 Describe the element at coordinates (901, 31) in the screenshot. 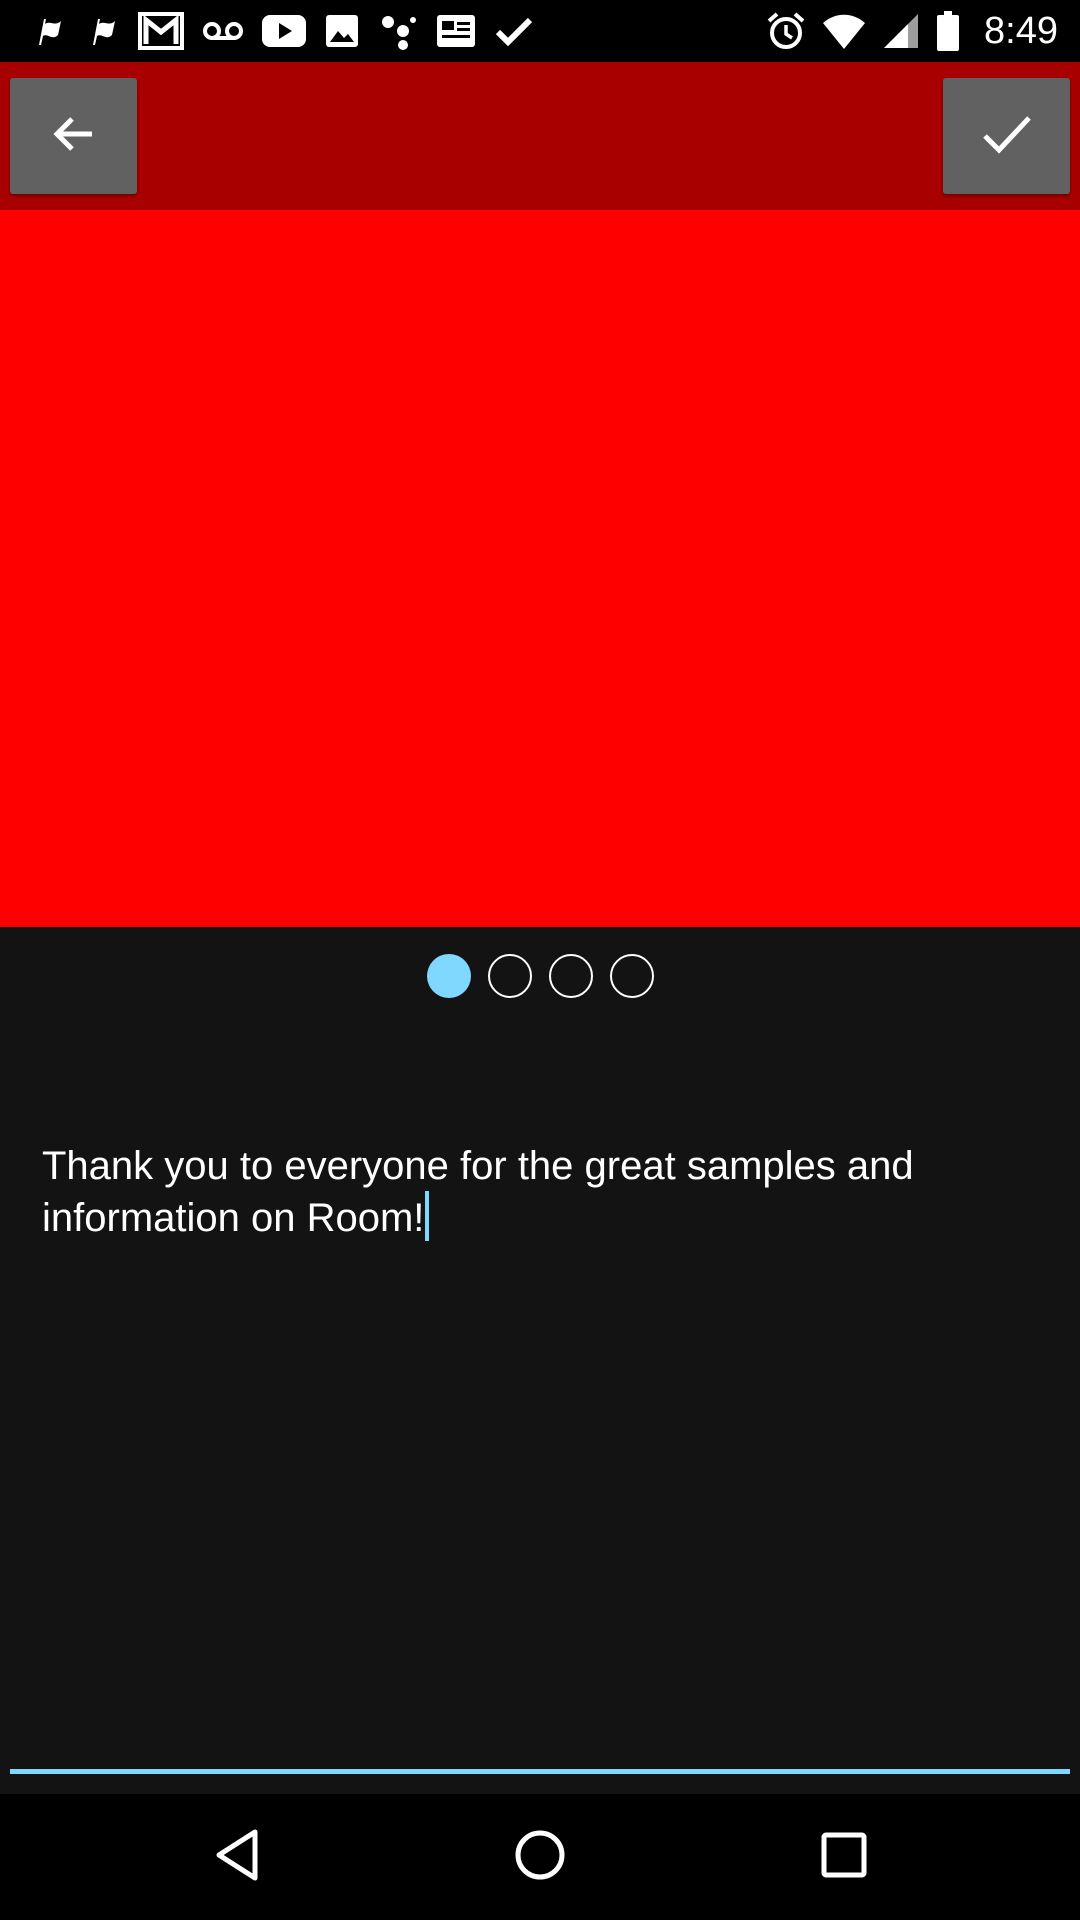

I see `cell-signal-icon` at that location.